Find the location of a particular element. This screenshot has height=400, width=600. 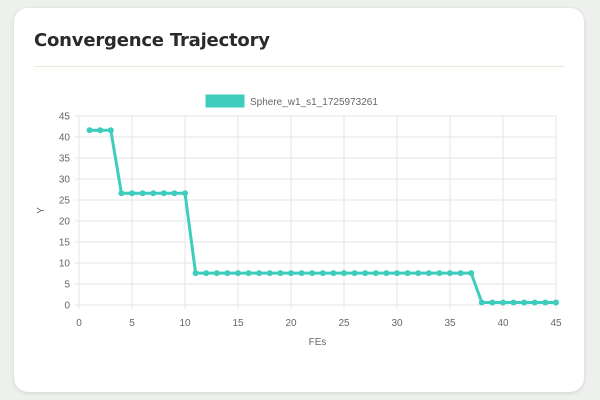

y-tick-label: 20 is located at coordinates (65, 222).